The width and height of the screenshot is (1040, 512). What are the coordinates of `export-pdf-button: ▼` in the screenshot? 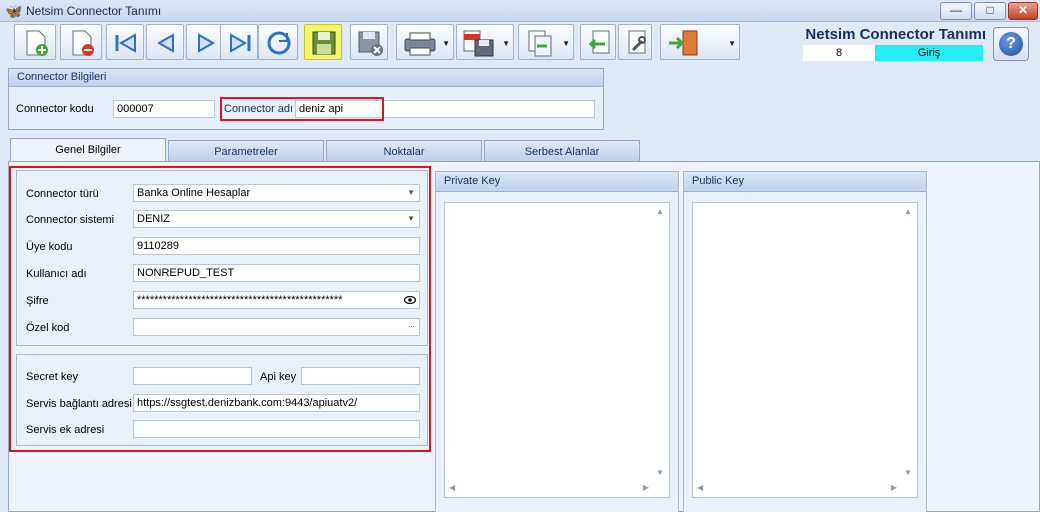 It's located at (485, 42).